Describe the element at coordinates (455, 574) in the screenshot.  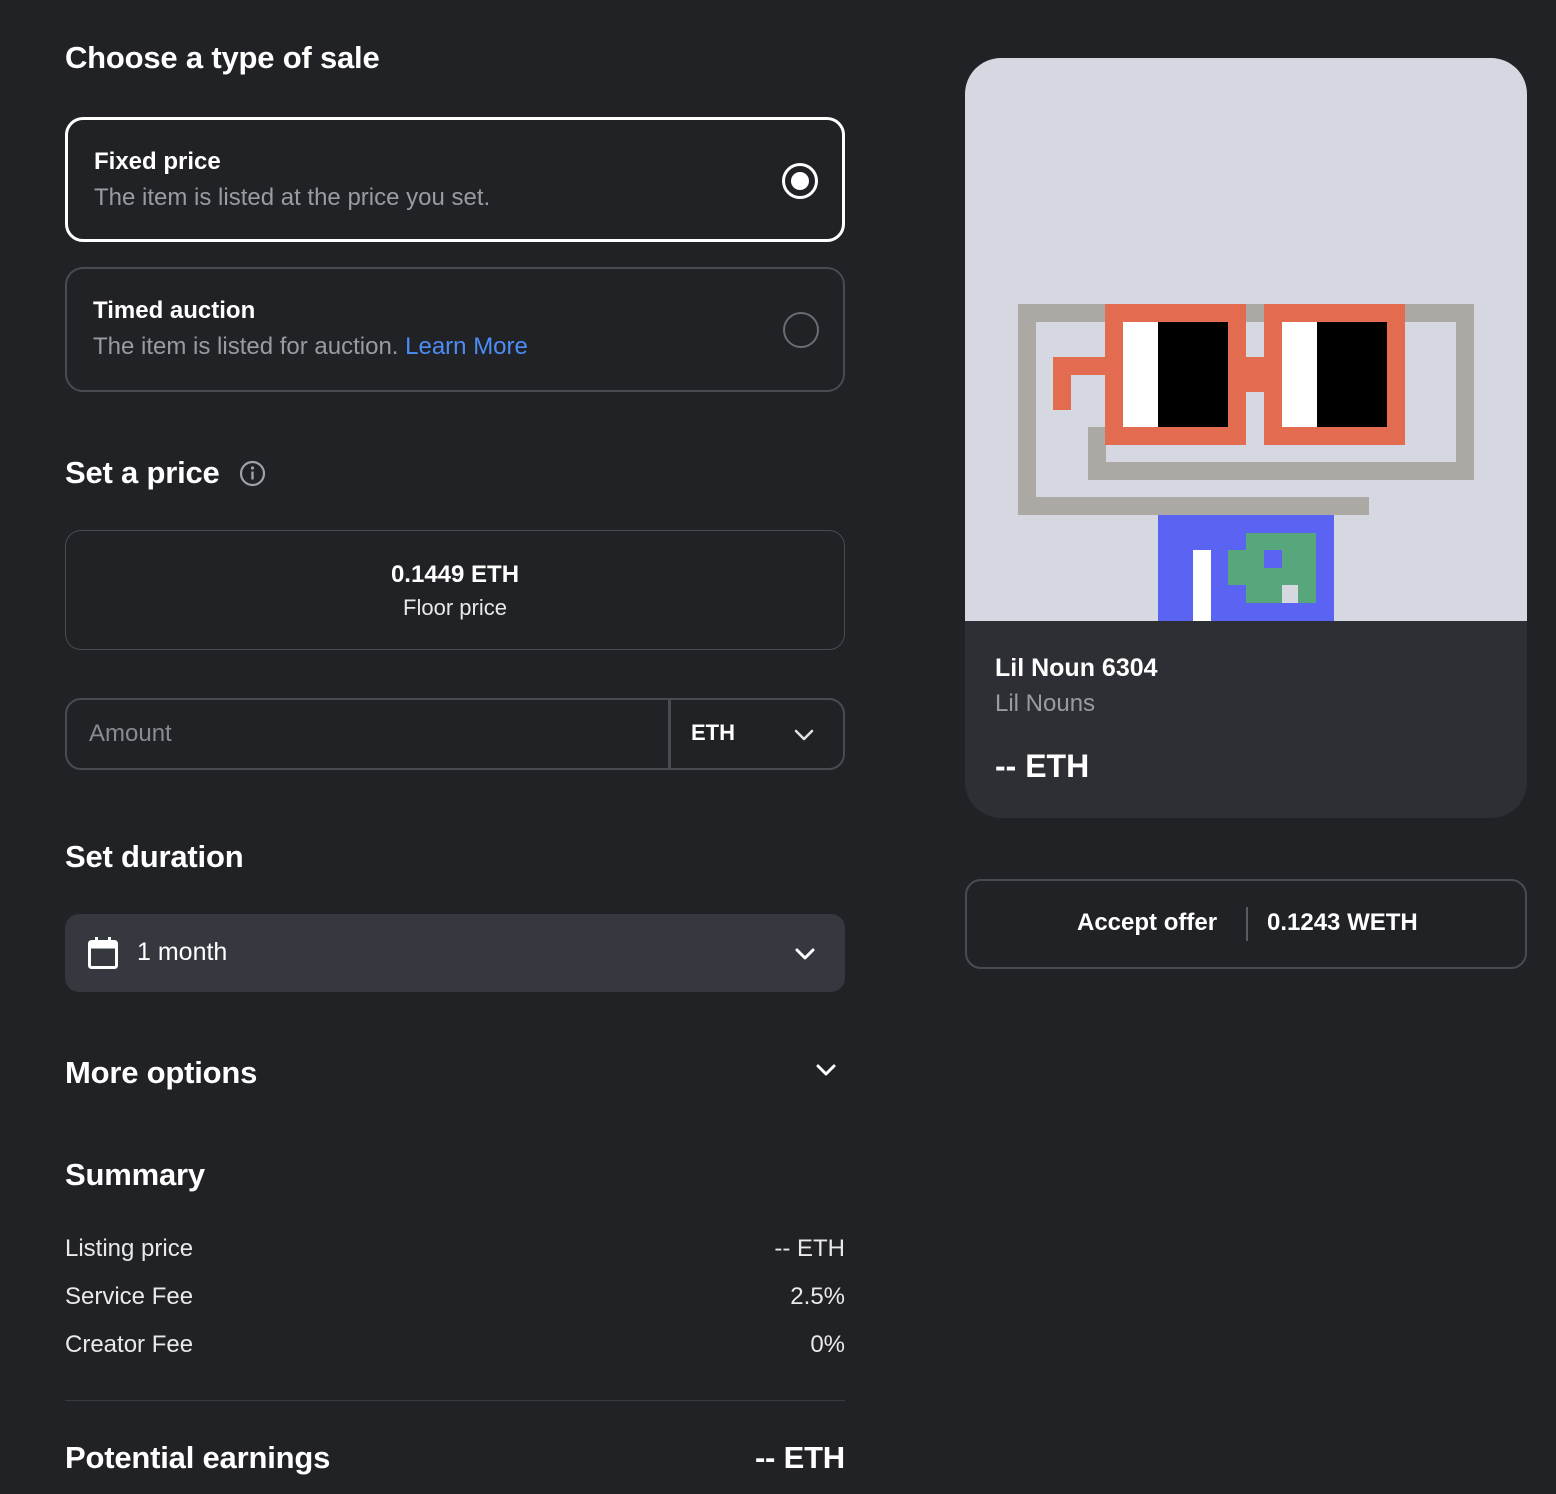
I see `floor-price-value: 0.1449 ETH` at that location.